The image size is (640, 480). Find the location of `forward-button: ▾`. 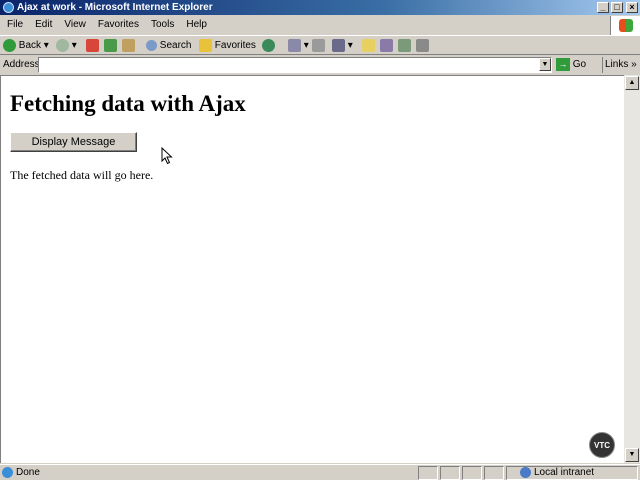

forward-button: ▾ is located at coordinates (66, 45).